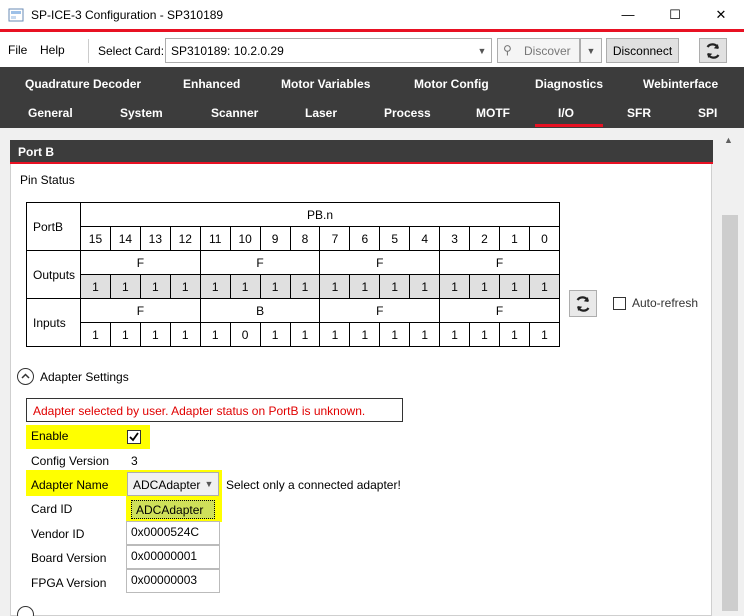  I want to click on config-version-value: 3, so click(134, 461).